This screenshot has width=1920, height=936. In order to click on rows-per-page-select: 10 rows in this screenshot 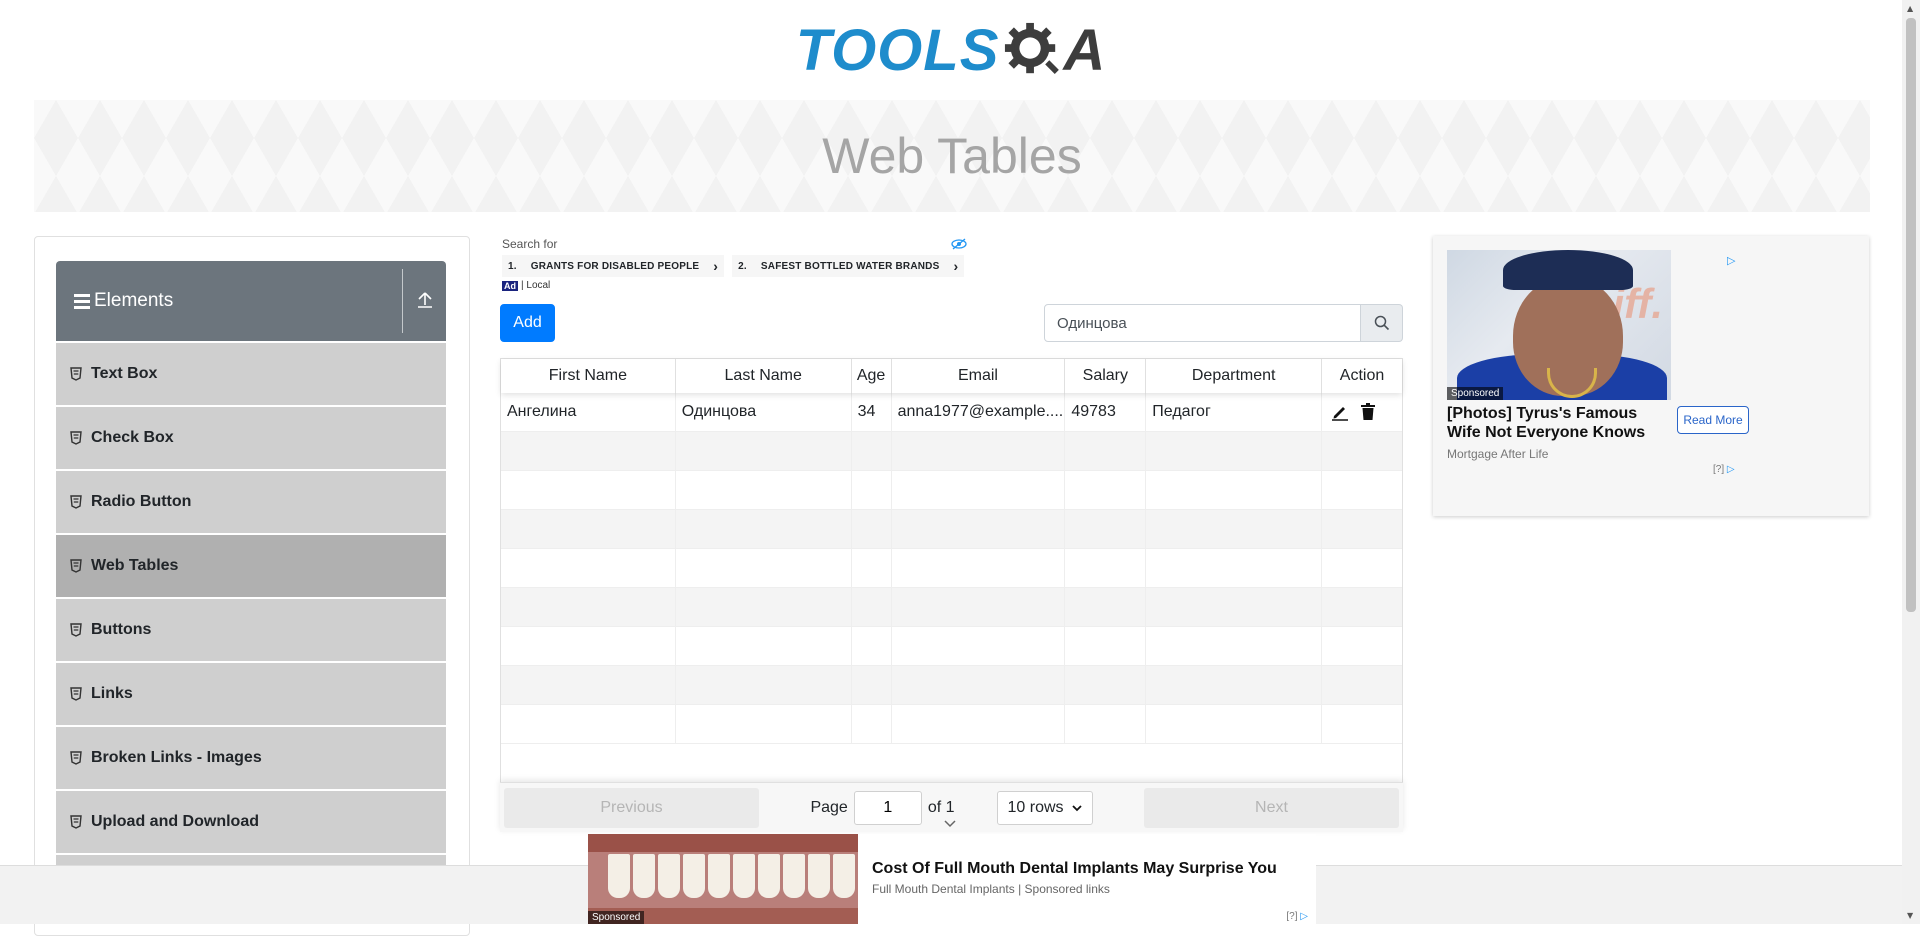, I will do `click(1044, 807)`.